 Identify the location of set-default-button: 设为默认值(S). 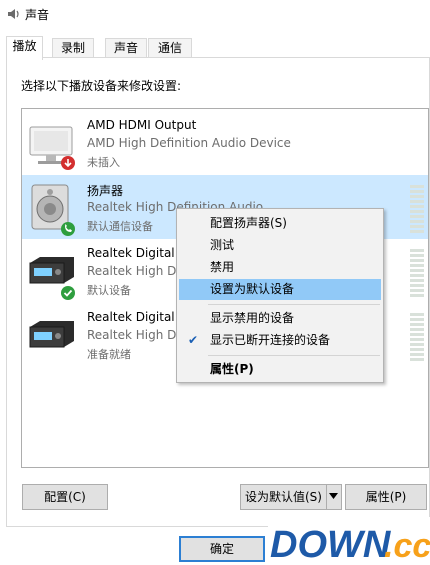
(291, 497).